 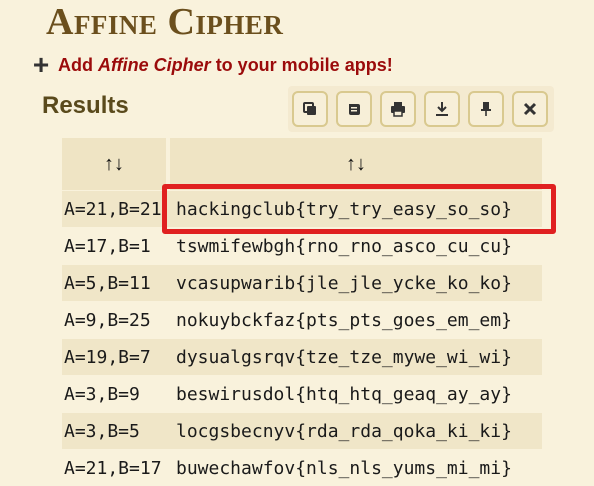 I want to click on download-button, so click(x=442, y=109).